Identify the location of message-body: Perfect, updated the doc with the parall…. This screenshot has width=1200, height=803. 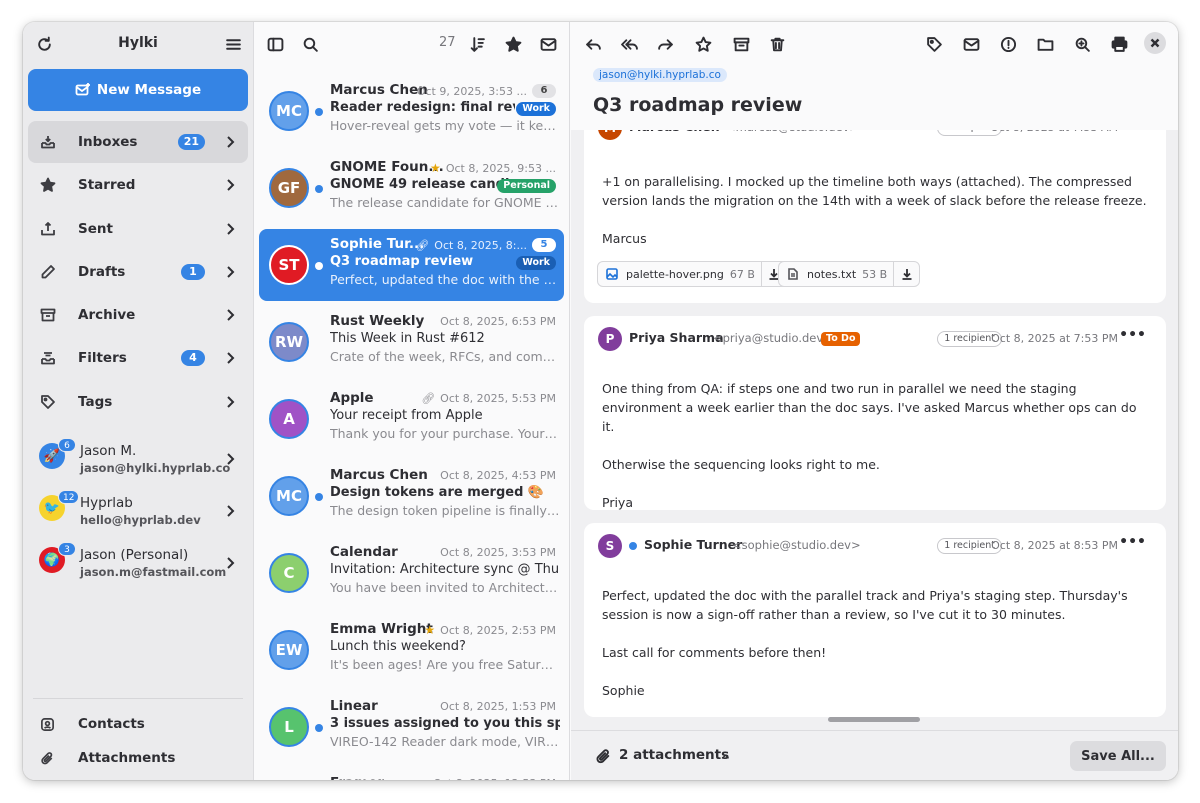
(876, 652).